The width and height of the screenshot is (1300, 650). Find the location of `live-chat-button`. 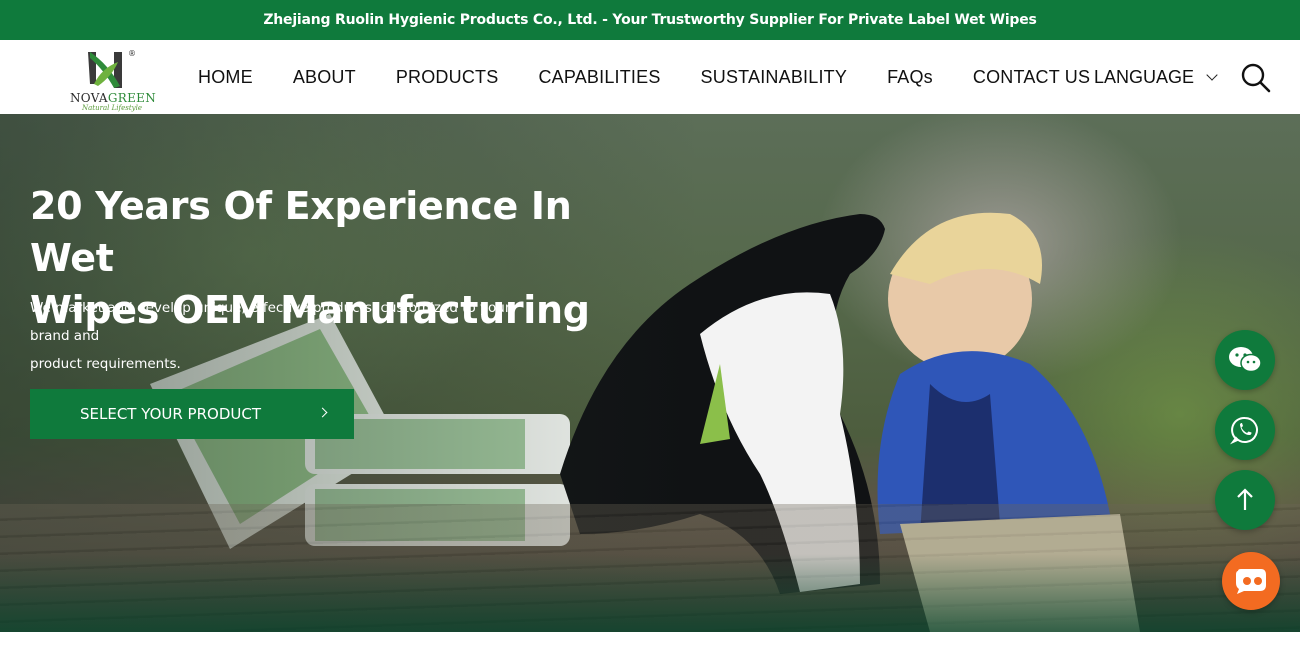

live-chat-button is located at coordinates (1251, 581).